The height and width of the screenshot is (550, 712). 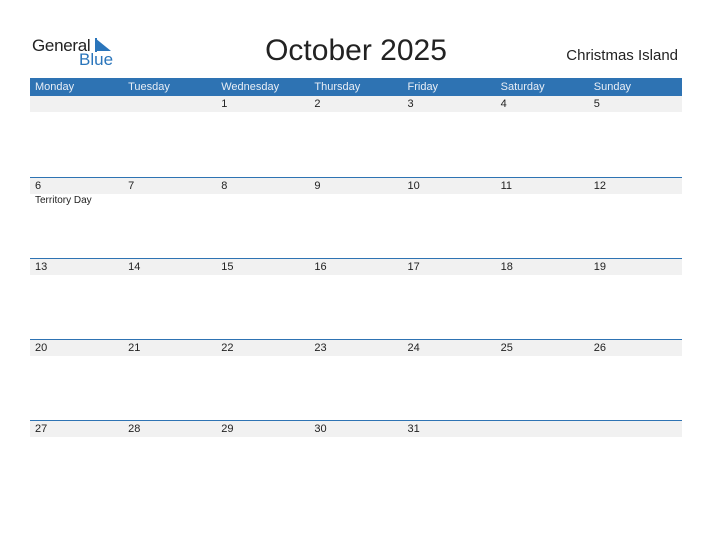 I want to click on day-number: 20, so click(x=41, y=348).